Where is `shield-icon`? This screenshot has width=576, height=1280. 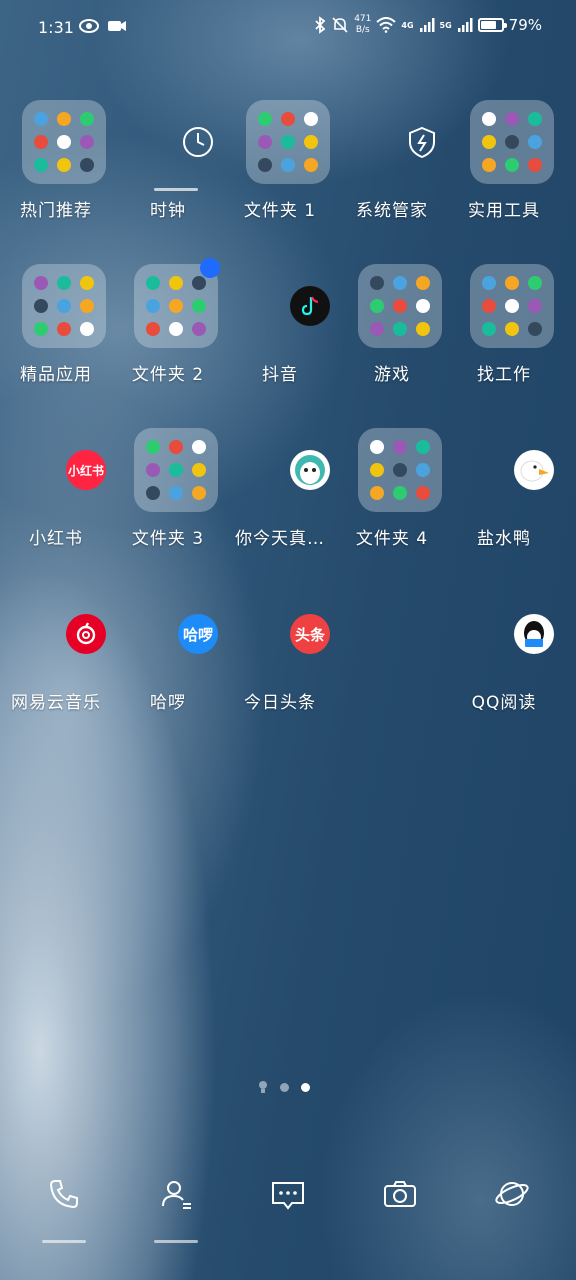
shield-icon is located at coordinates (422, 142).